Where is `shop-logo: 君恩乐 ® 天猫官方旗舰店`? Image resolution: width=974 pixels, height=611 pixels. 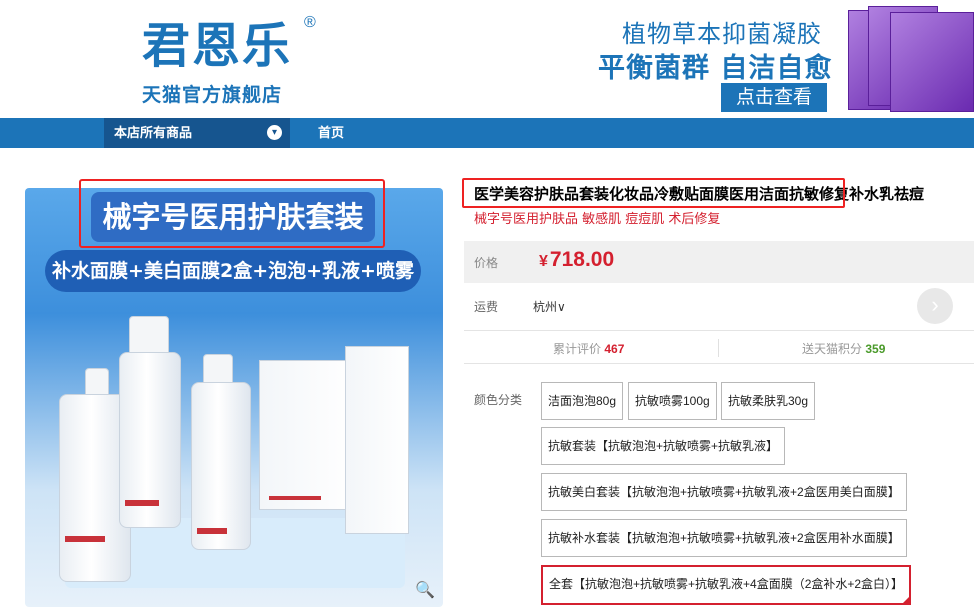 shop-logo: 君恩乐 ® 天猫官方旗舰店 is located at coordinates (230, 60).